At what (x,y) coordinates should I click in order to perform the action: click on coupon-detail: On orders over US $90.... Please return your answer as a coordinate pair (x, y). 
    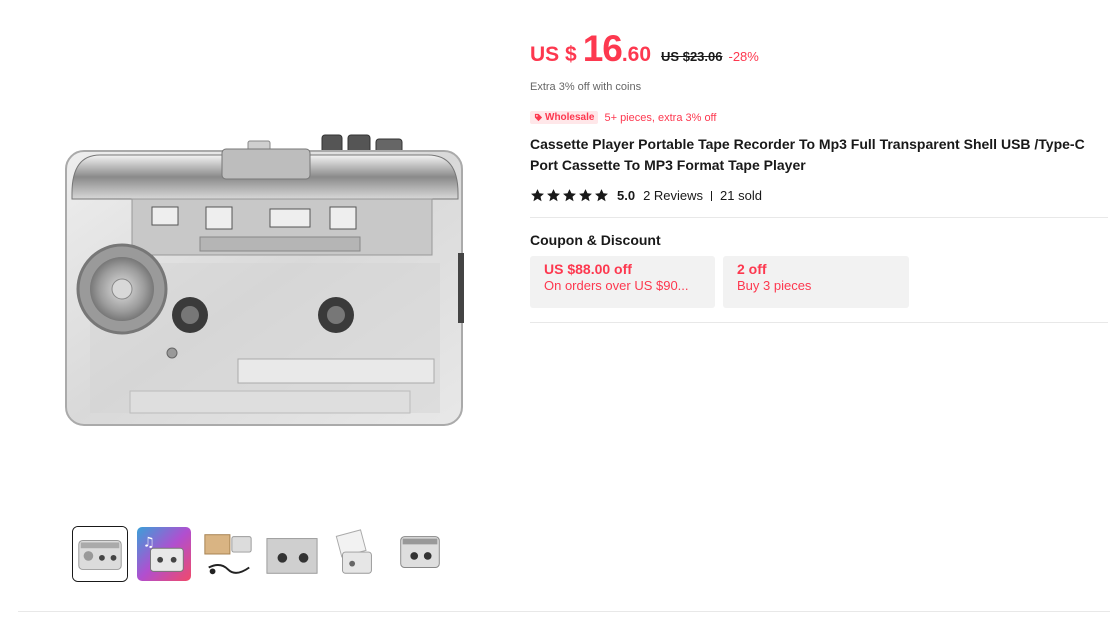
    Looking at the image, I should click on (616, 285).